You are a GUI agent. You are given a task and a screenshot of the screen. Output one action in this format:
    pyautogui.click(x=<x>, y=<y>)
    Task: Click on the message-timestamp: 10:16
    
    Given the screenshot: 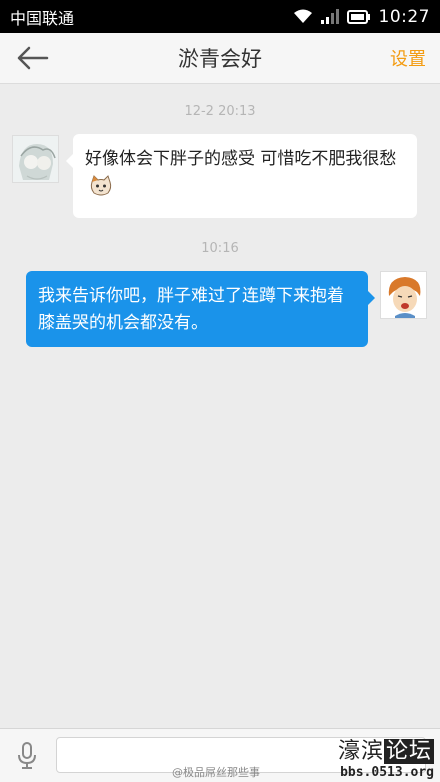 What is the action you would take?
    pyautogui.click(x=220, y=248)
    